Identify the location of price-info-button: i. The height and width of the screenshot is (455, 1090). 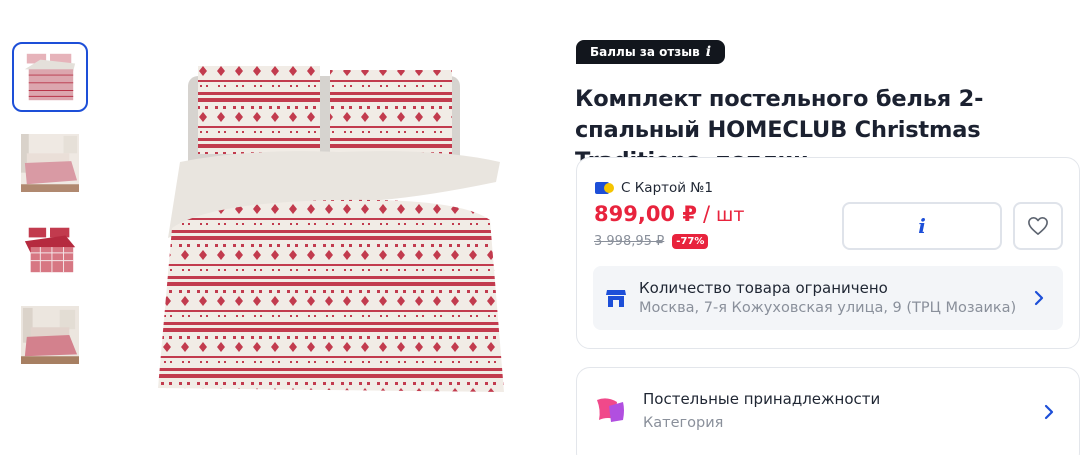
(922, 226).